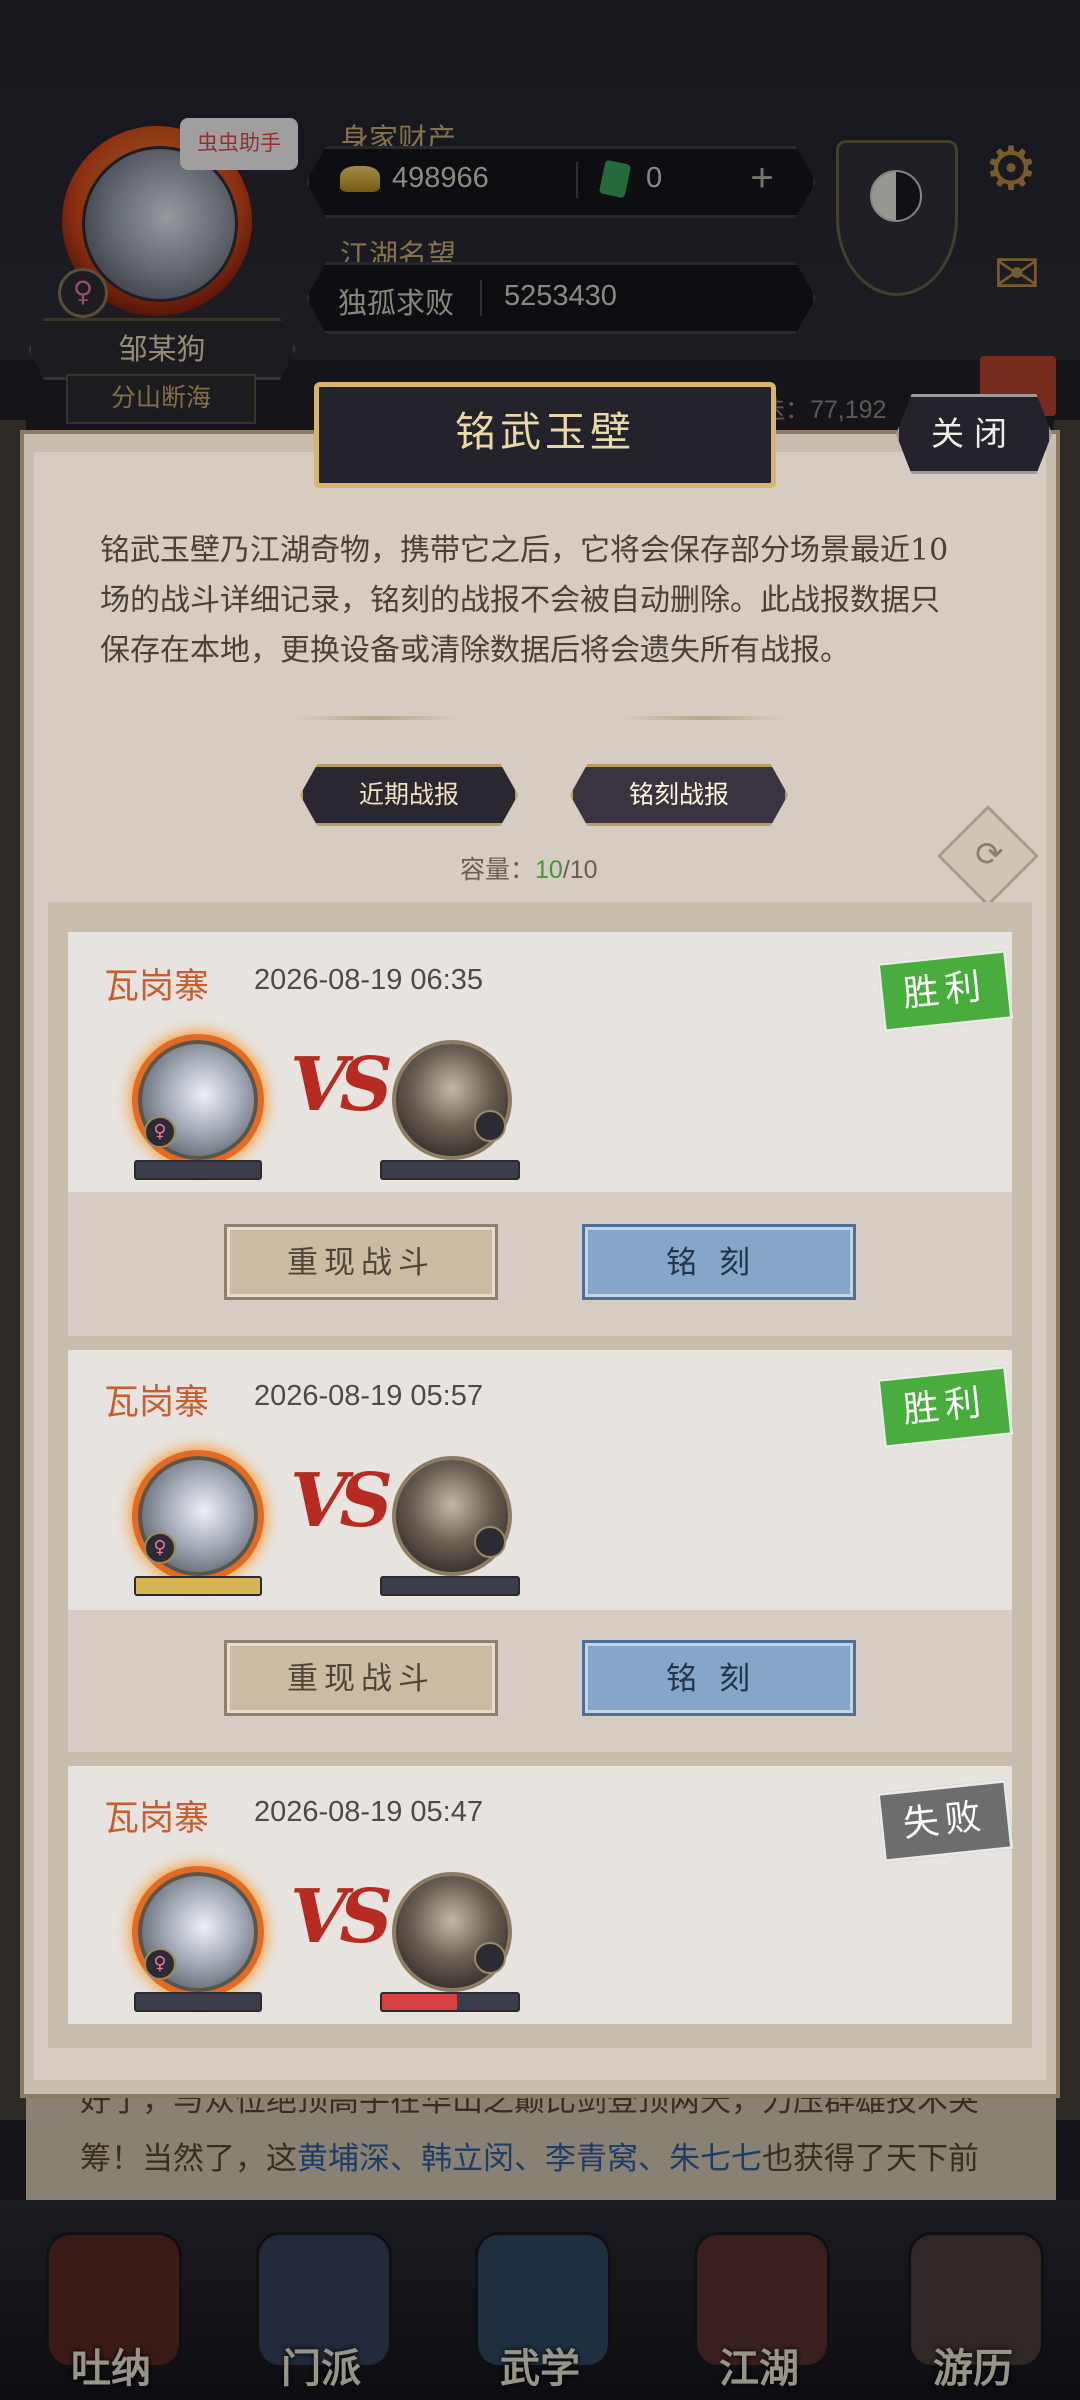 The height and width of the screenshot is (2400, 1080). I want to click on record-time: 2026-08-19 05:47, so click(368, 1812).